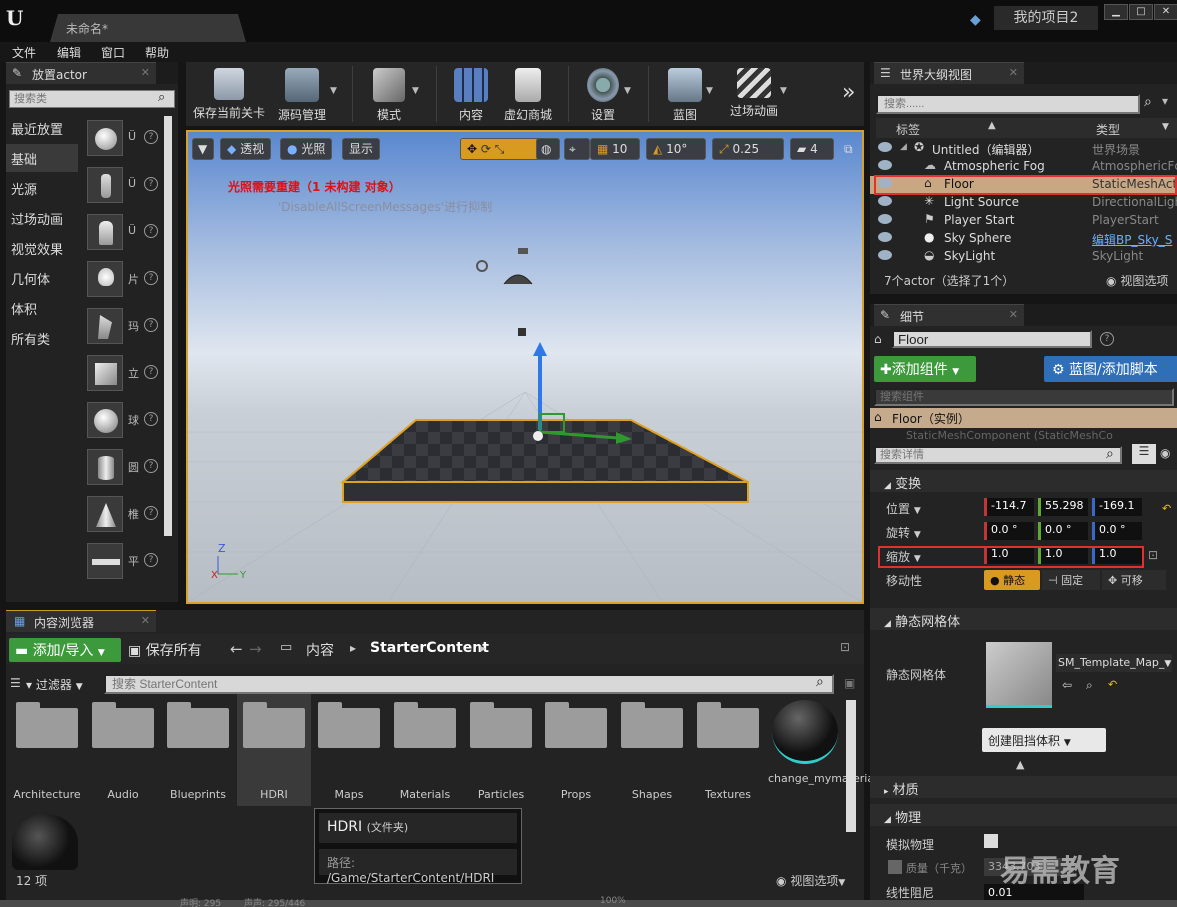  What do you see at coordinates (1063, 507) in the screenshot?
I see `location-y-field: 55.298` at bounding box center [1063, 507].